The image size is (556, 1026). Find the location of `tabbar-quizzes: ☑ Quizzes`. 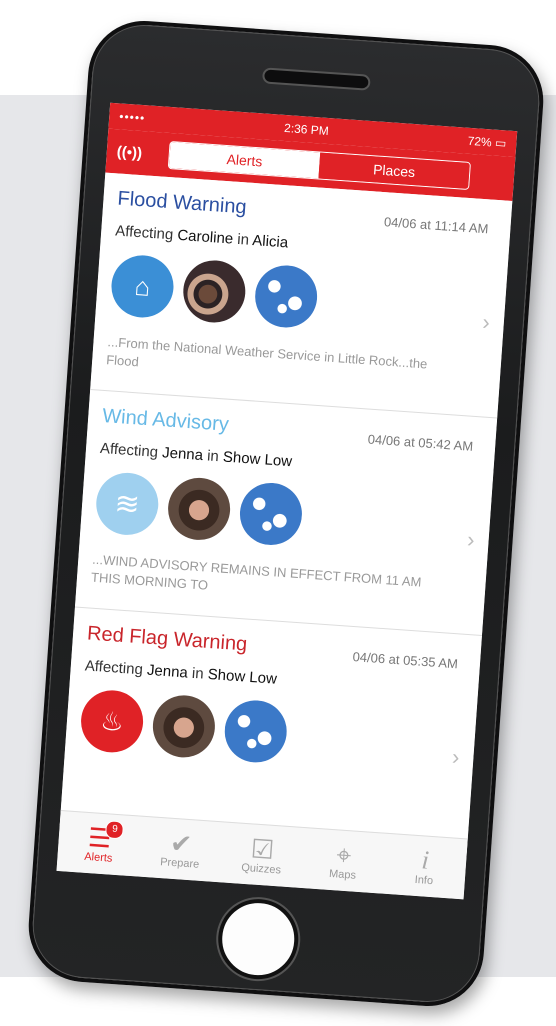

tabbar-quizzes: ☑ Quizzes is located at coordinates (262, 855).